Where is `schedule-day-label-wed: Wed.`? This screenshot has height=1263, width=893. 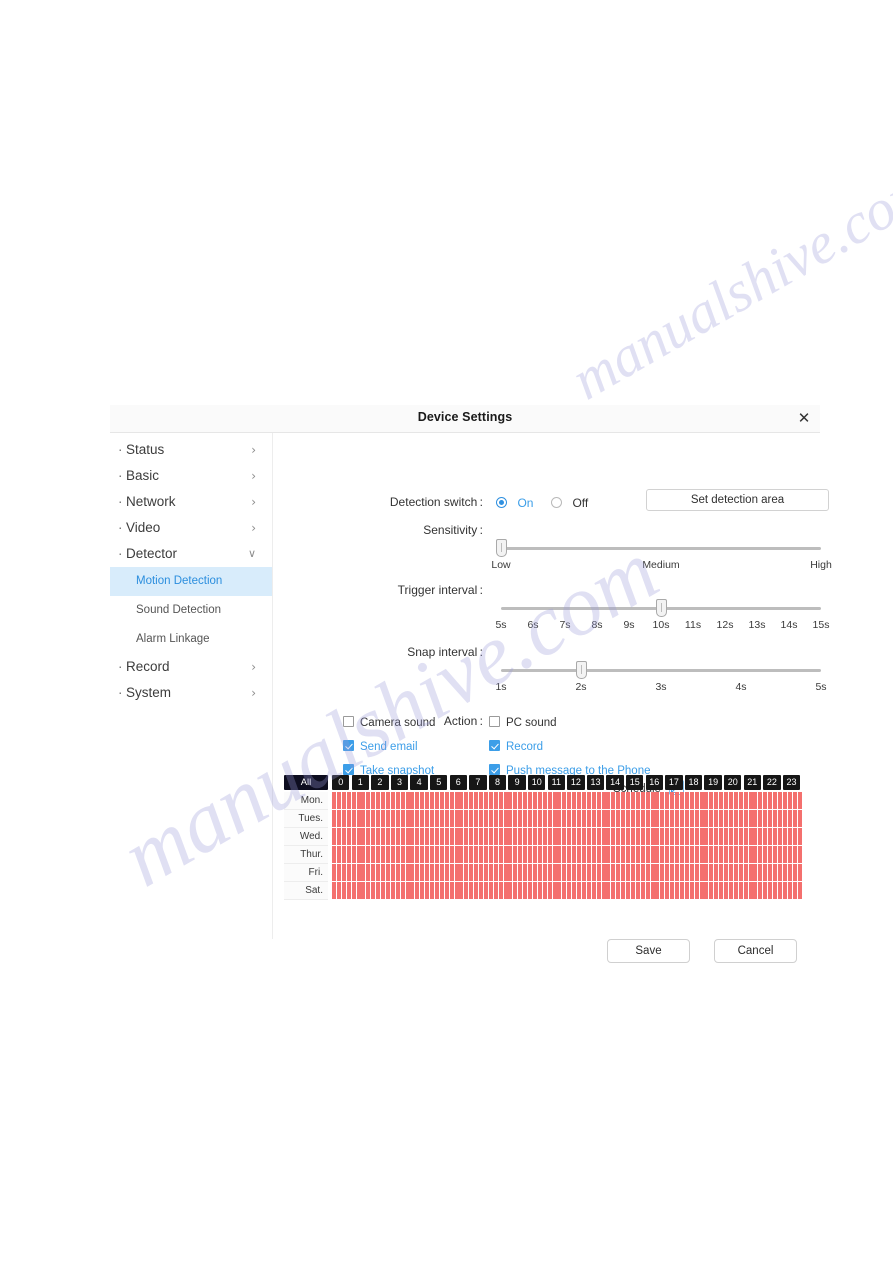
schedule-day-label-wed: Wed. is located at coordinates (306, 837).